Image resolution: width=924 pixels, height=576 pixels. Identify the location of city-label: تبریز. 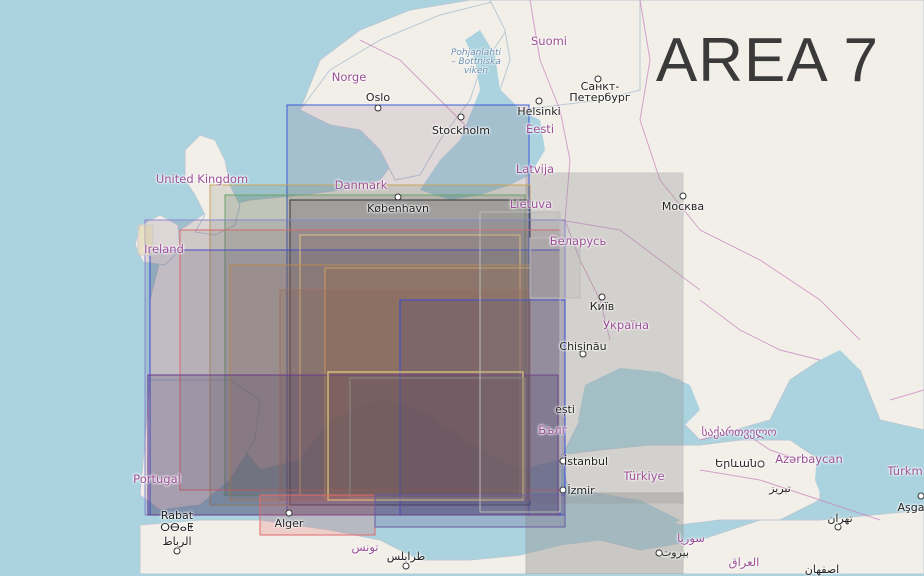
(780, 488).